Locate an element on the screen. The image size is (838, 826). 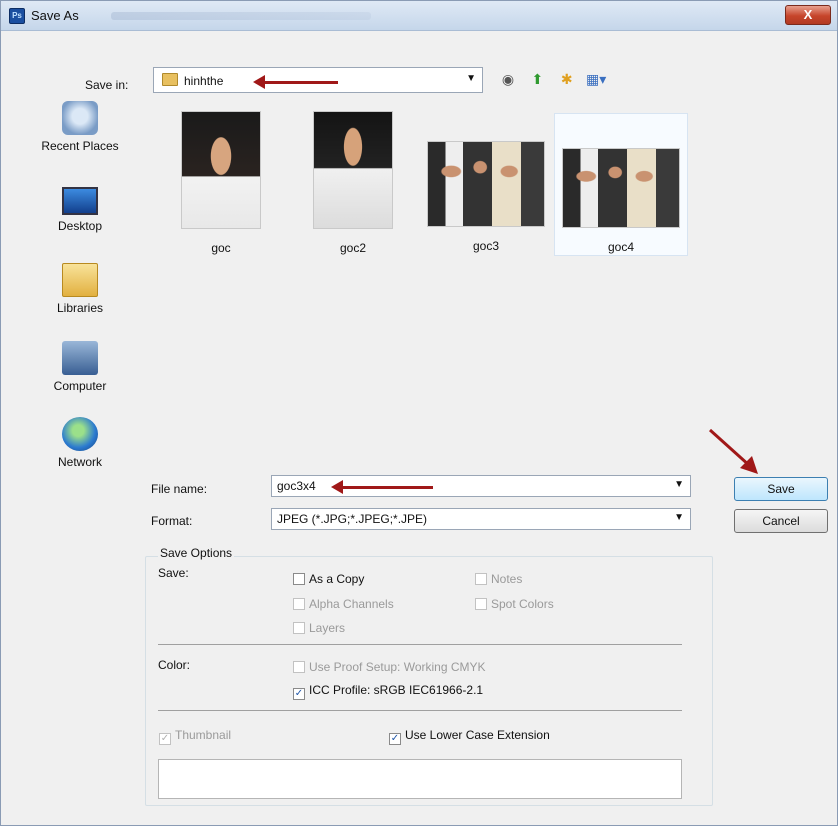
format-value: JPEG (*.JPG;*.JPEG;*.JPE) is located at coordinates (352, 519).